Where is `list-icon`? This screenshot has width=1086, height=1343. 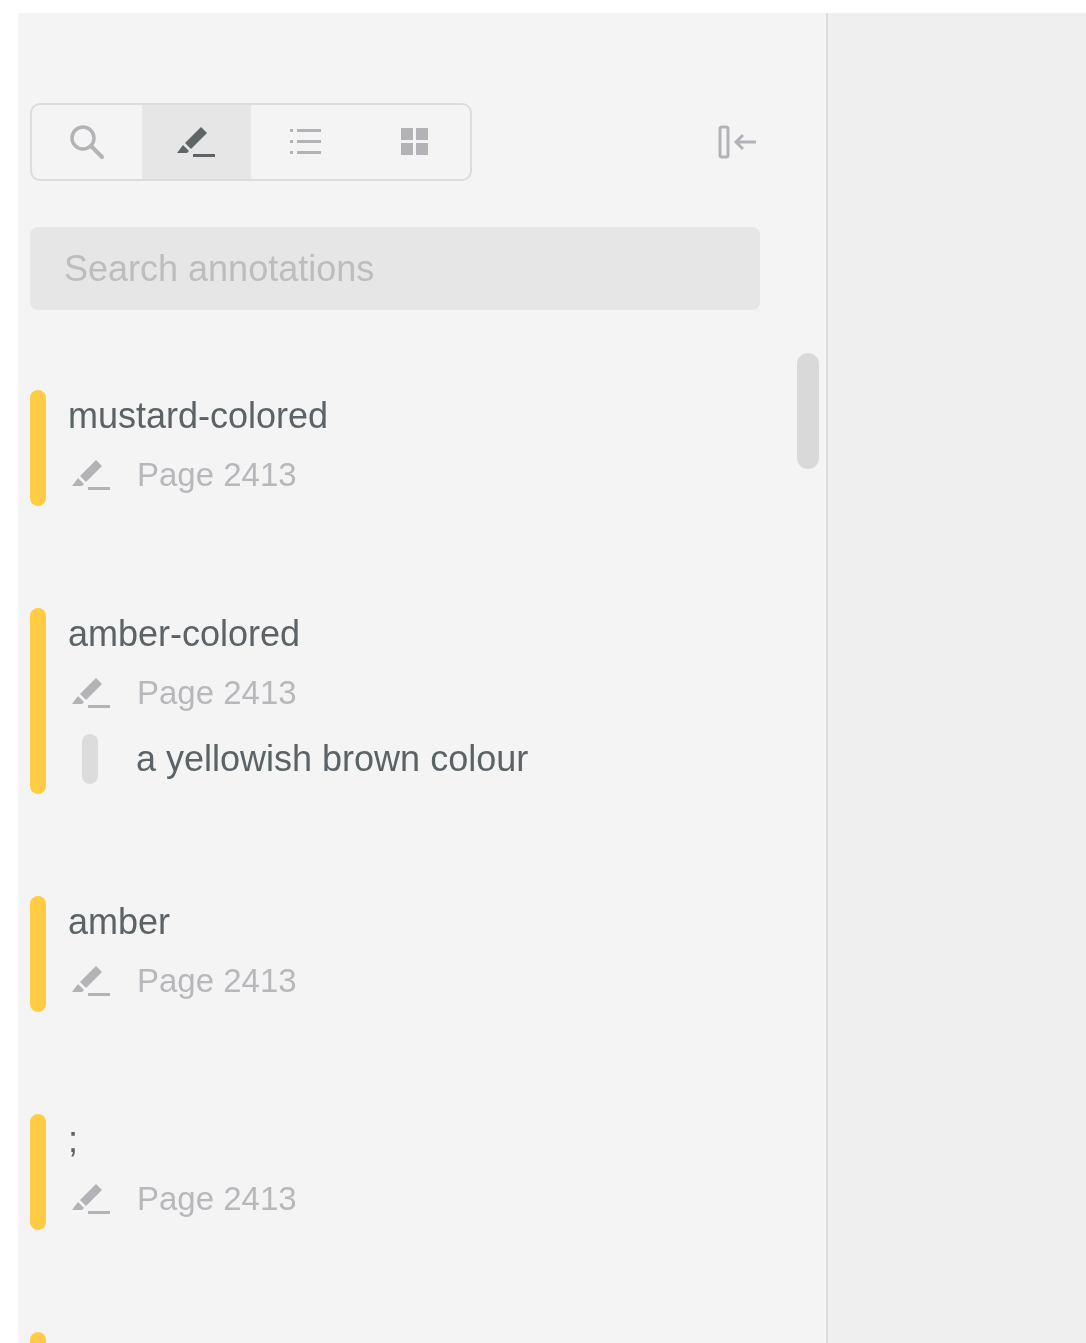
list-icon is located at coordinates (305, 142).